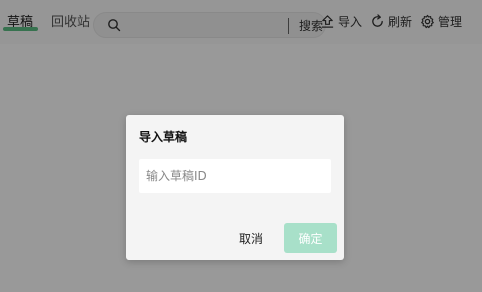 The image size is (482, 292). What do you see at coordinates (251, 238) in the screenshot?
I see `cancel-button: 取消` at bounding box center [251, 238].